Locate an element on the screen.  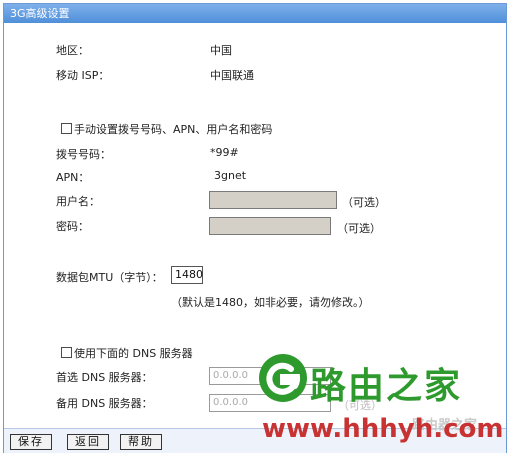
manual-settings-label: 手动设置拨号号码、APN、用户名和密码 is located at coordinates (173, 129).